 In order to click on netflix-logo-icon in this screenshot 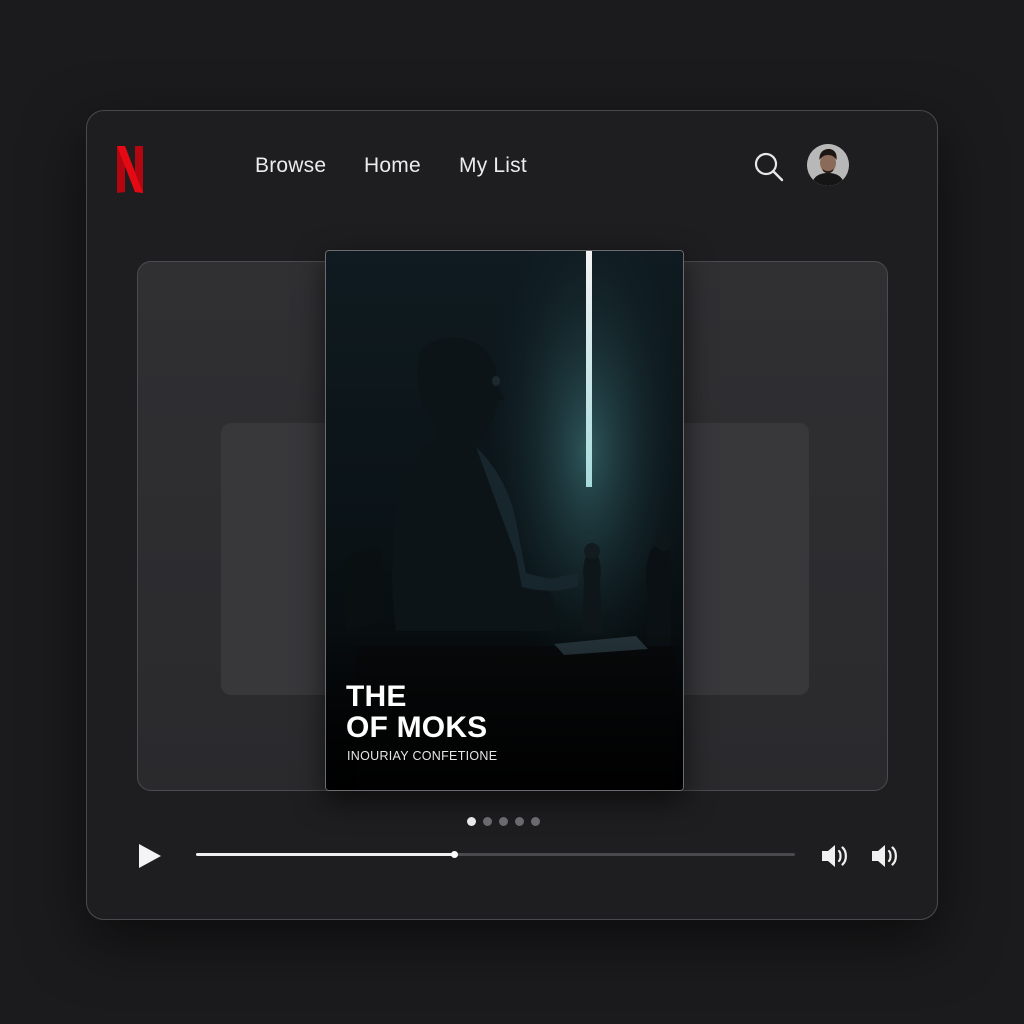, I will do `click(130, 169)`.